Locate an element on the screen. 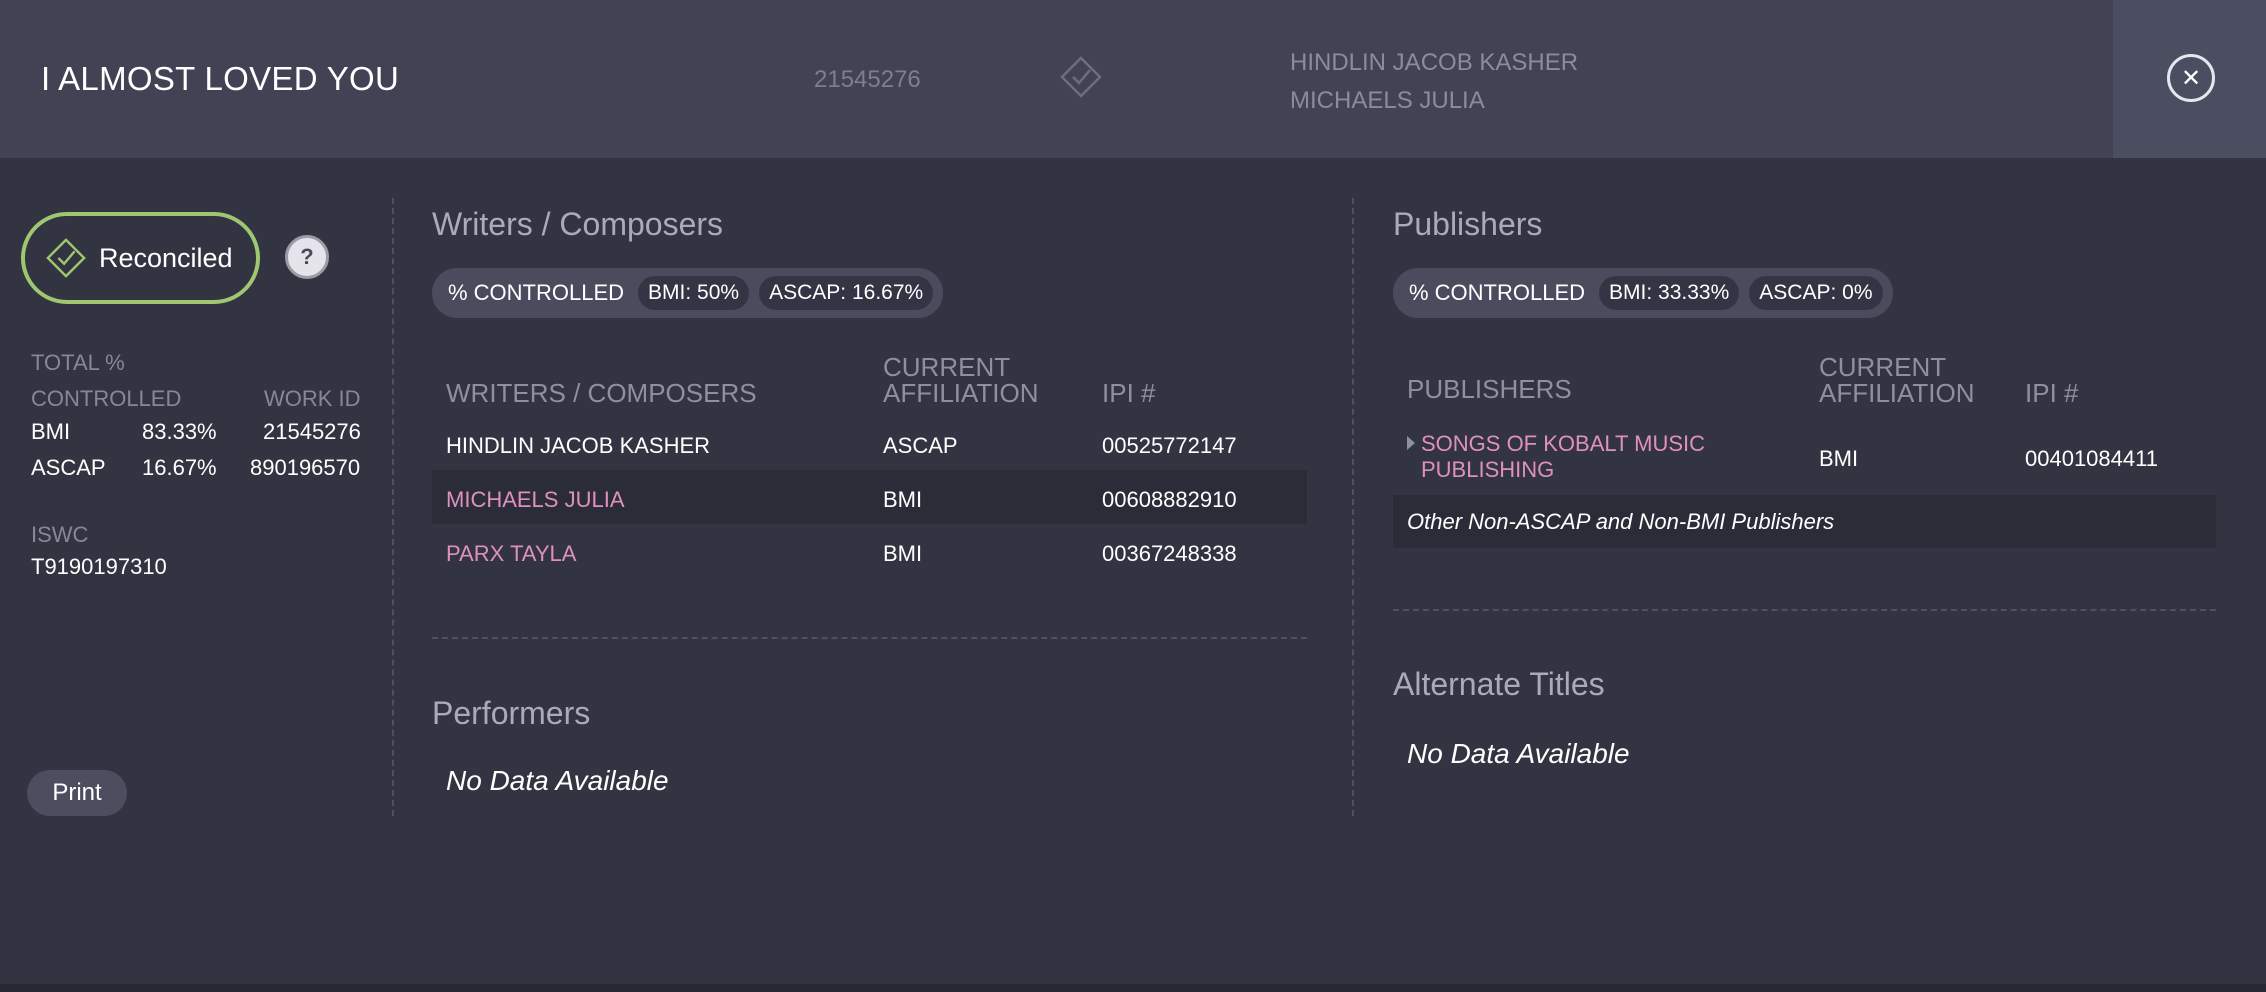 Image resolution: width=2266 pixels, height=992 pixels. publishers-controlled-pill: % CONTROLLED BMI: 33.33% ASCAP: 0% is located at coordinates (1643, 293).